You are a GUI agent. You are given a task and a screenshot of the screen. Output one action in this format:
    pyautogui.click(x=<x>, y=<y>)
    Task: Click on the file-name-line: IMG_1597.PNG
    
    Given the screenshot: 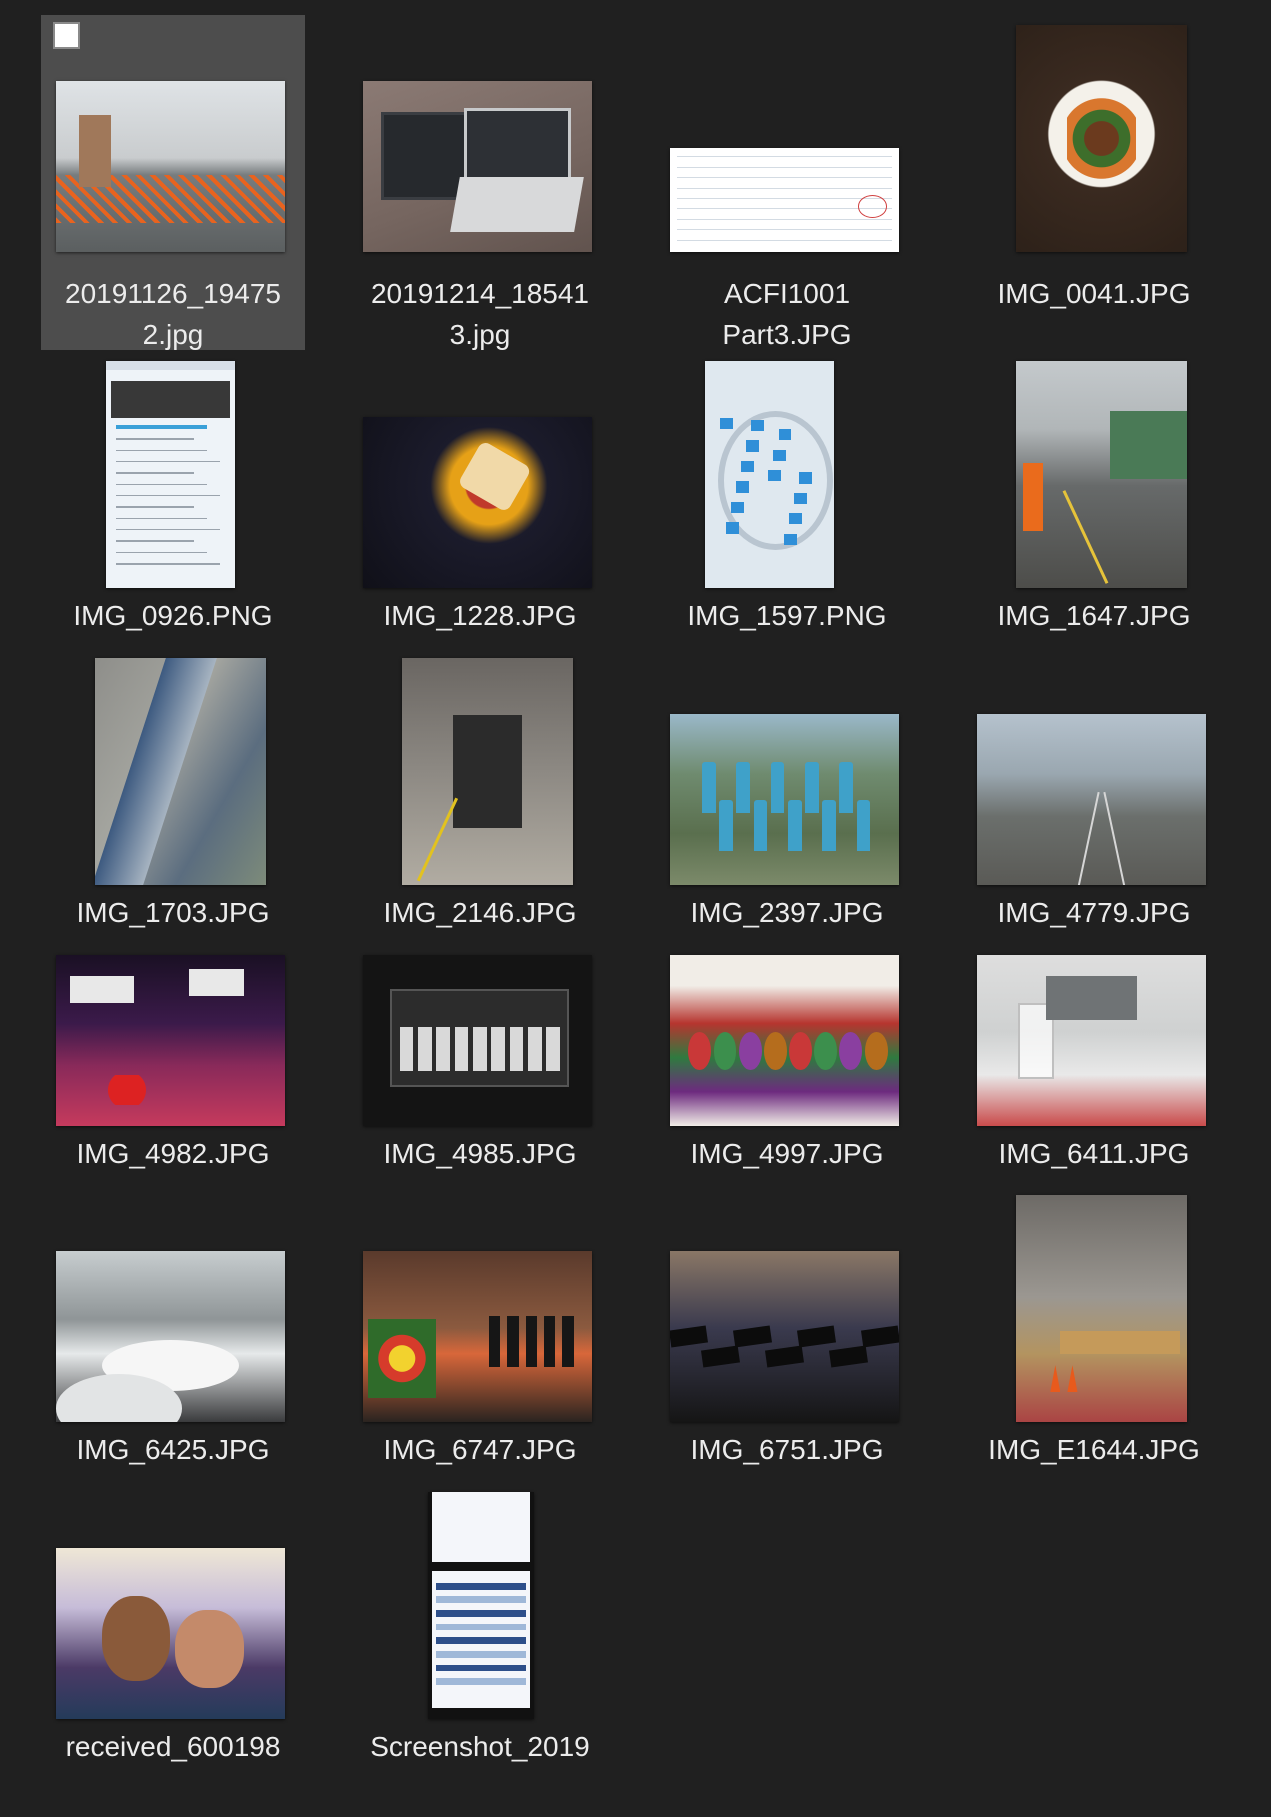 What is the action you would take?
    pyautogui.click(x=787, y=615)
    